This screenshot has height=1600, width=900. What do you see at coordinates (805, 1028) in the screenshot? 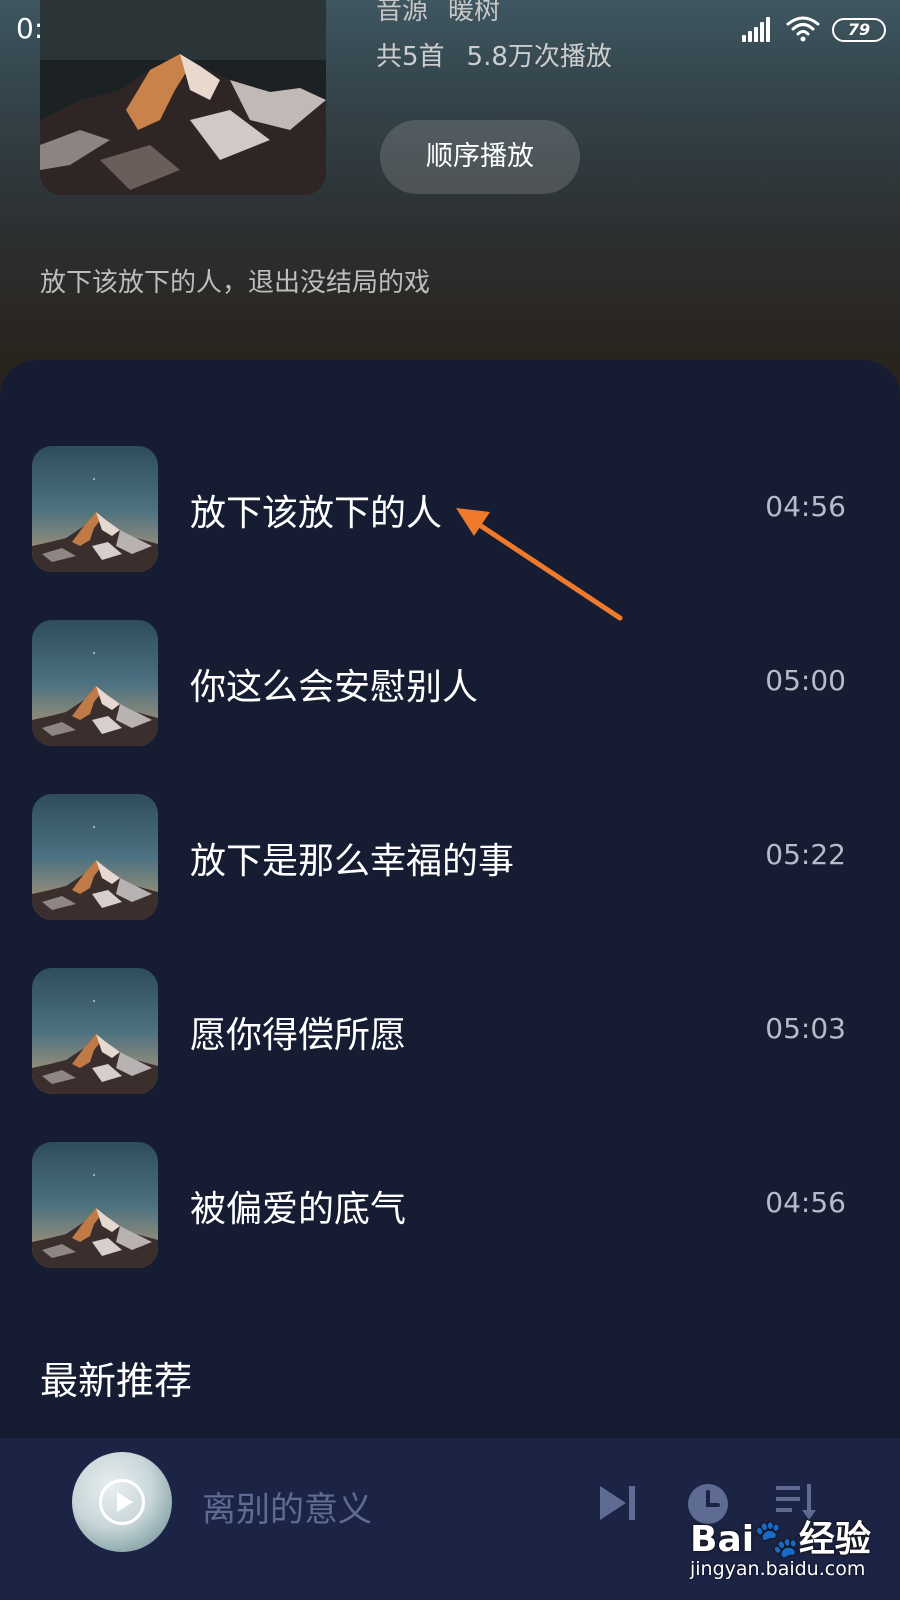
I see `song-duration: 05:03` at bounding box center [805, 1028].